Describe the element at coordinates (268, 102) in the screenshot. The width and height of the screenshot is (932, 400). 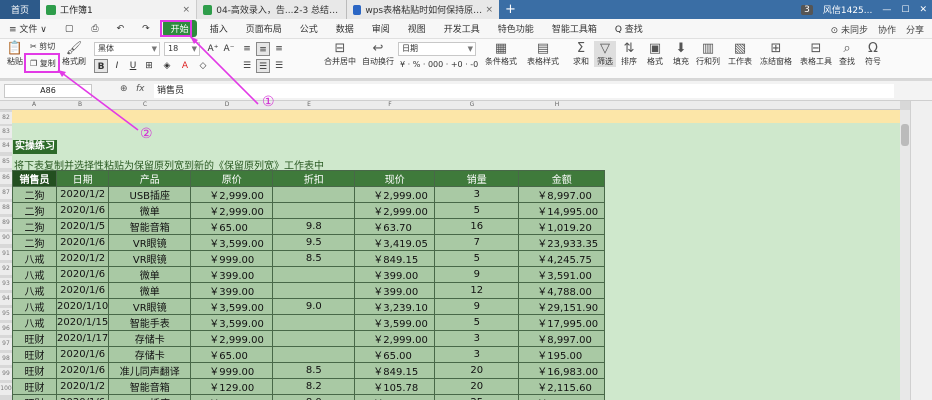
I see `annotation-number-one: ①` at that location.